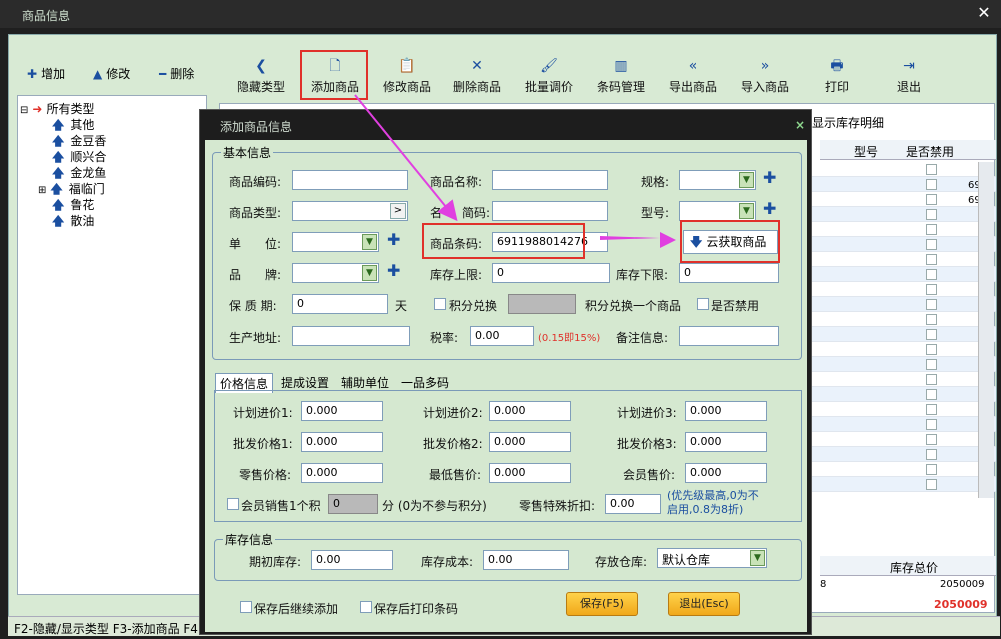 The image size is (1001, 639). I want to click on add-model-icon: ✚, so click(769, 208).